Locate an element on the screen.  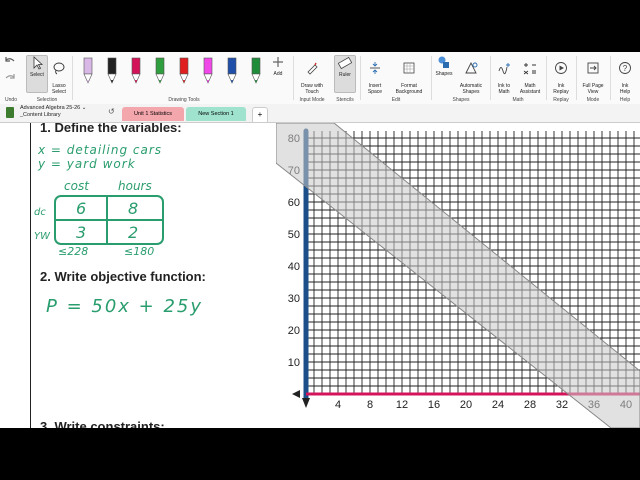
add-pen-button: Add is located at coordinates (278, 66).